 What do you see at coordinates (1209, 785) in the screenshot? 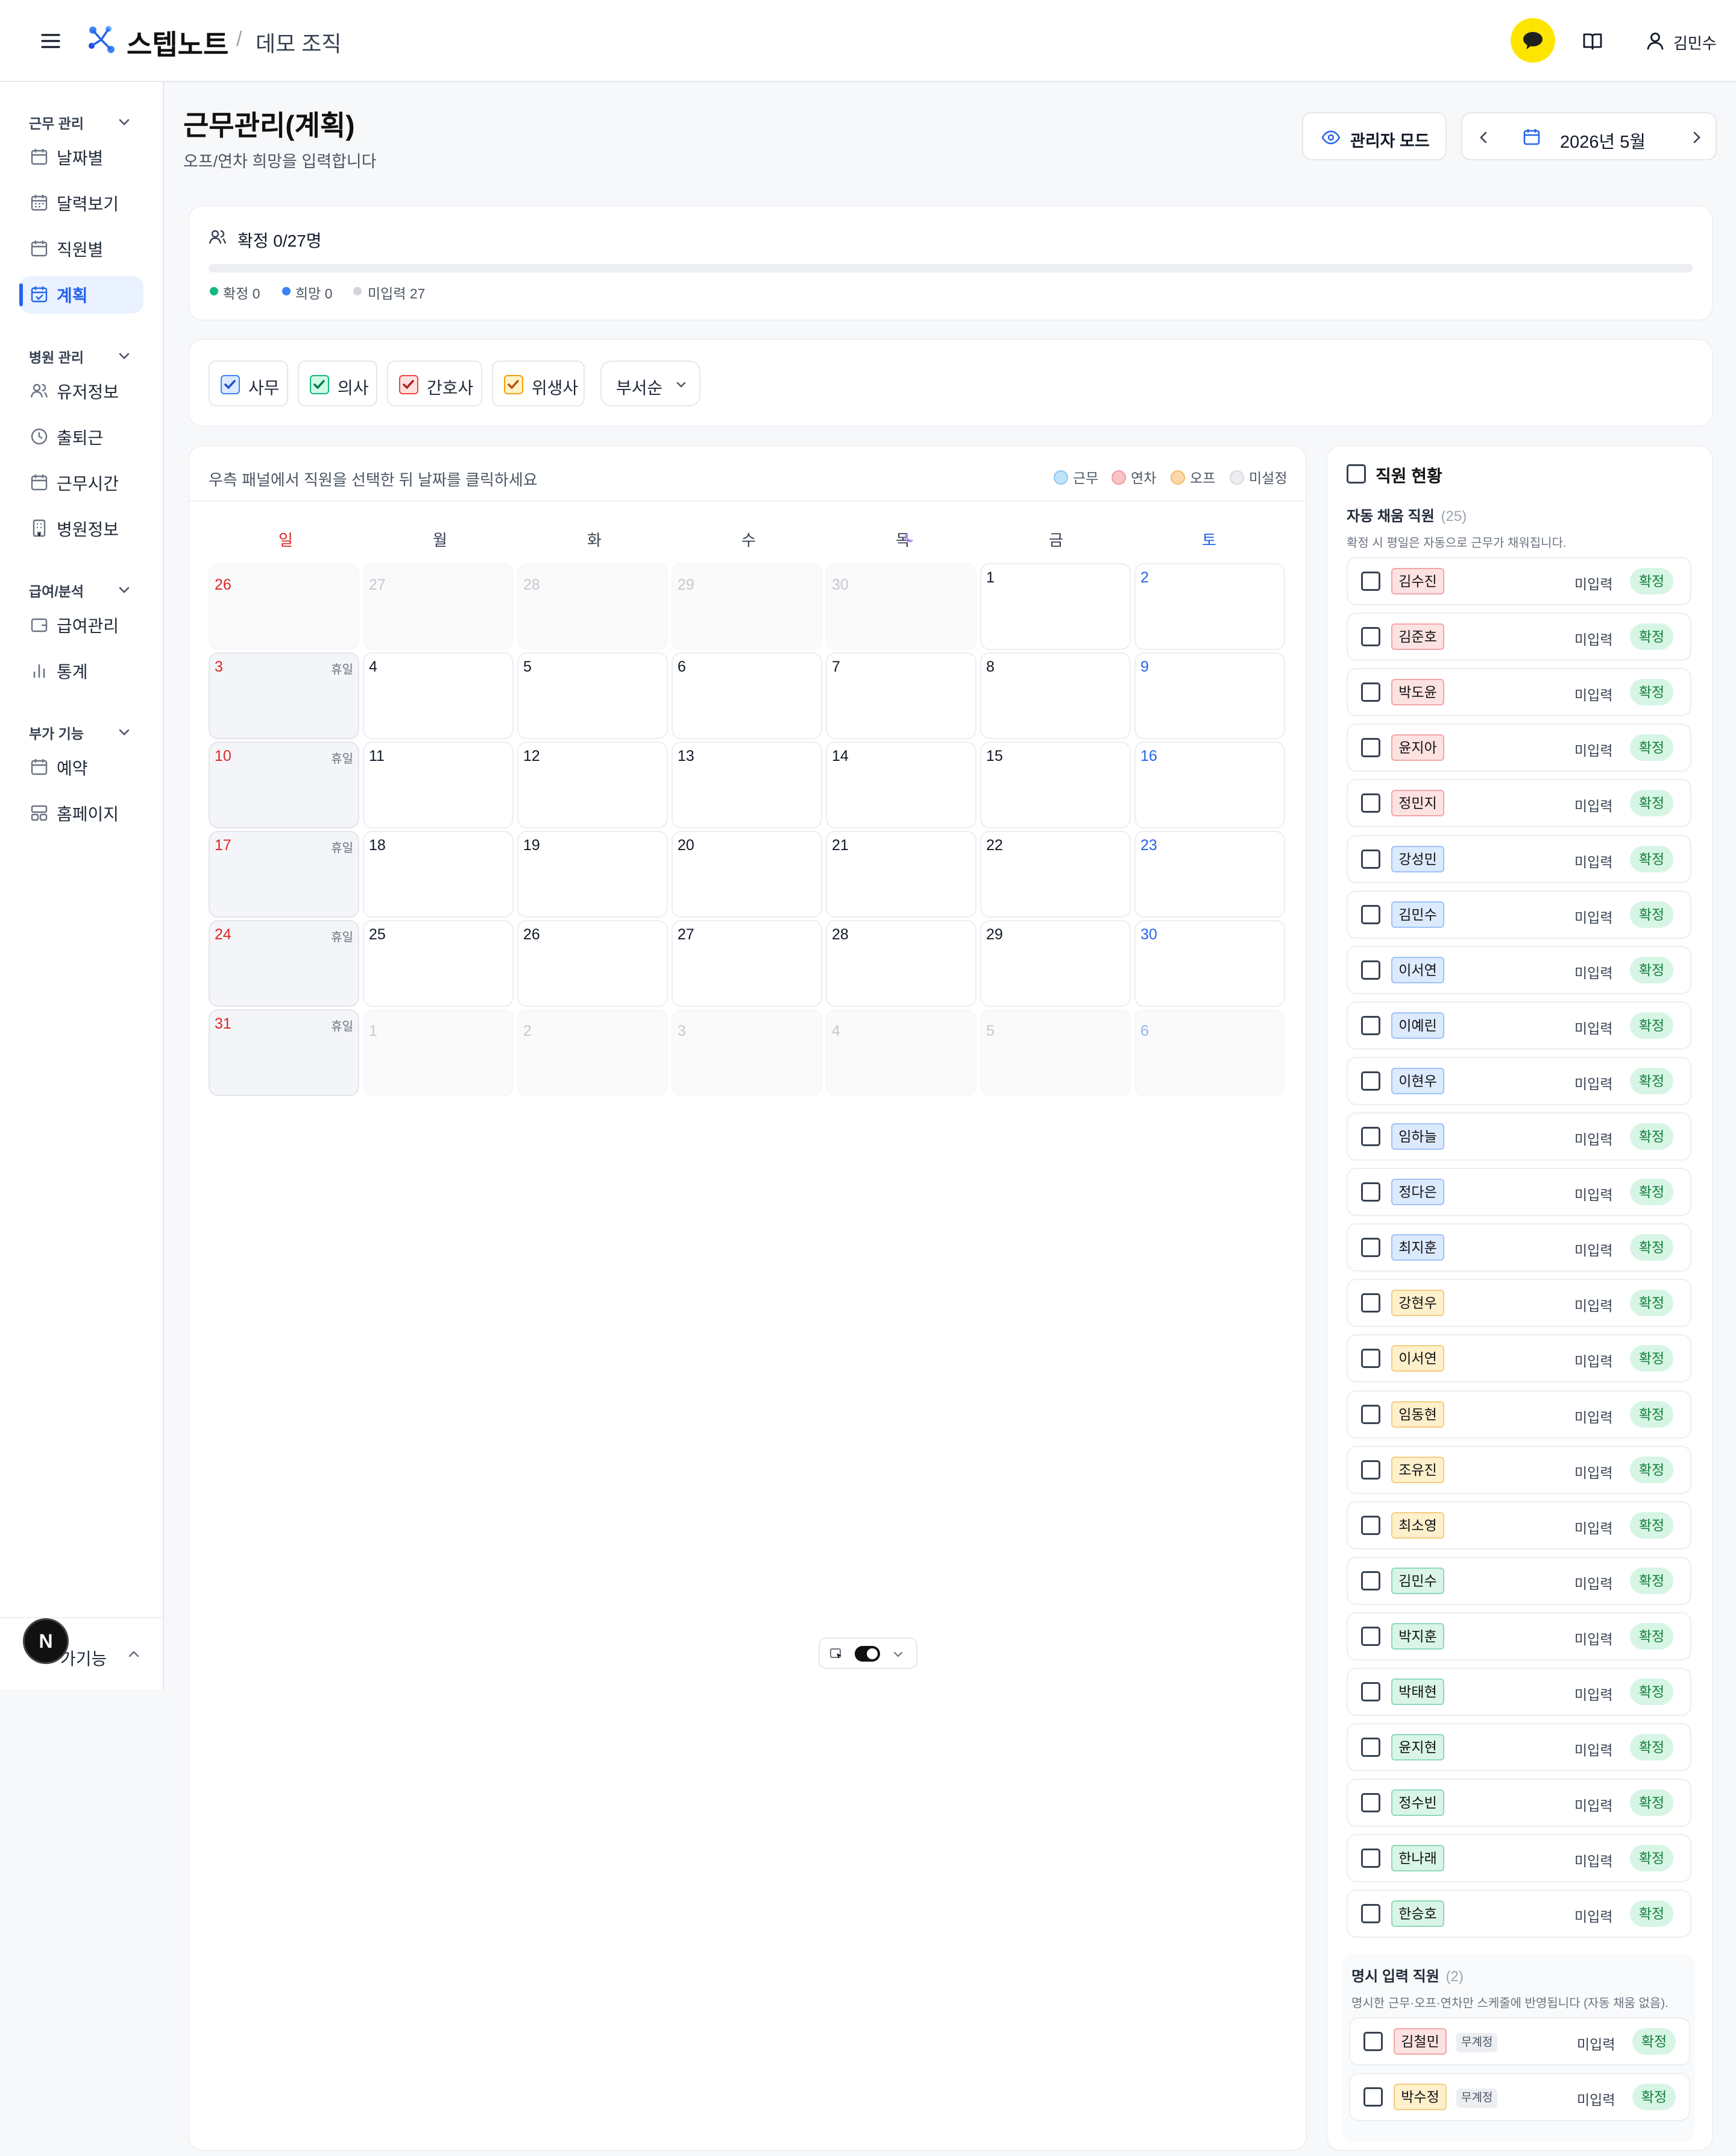
I see `calendar-day-cell: 16` at bounding box center [1209, 785].